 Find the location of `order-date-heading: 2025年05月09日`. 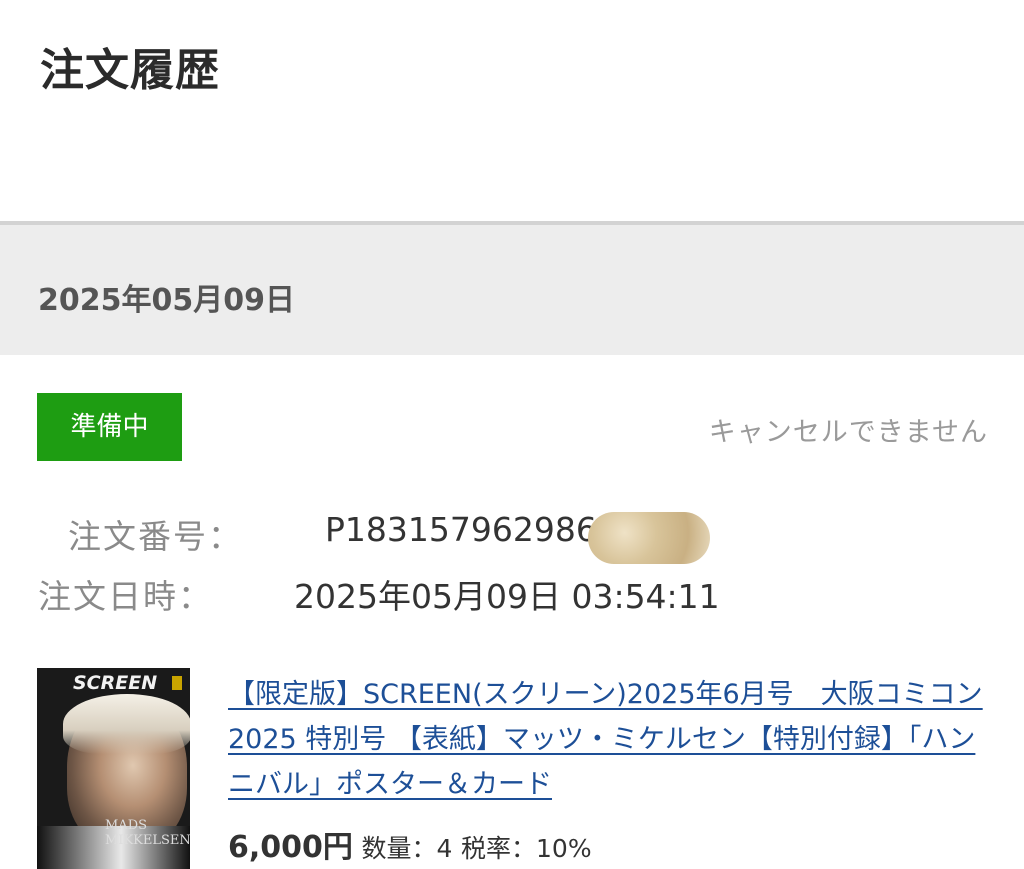

order-date-heading: 2025年05月09日 is located at coordinates (166, 300).